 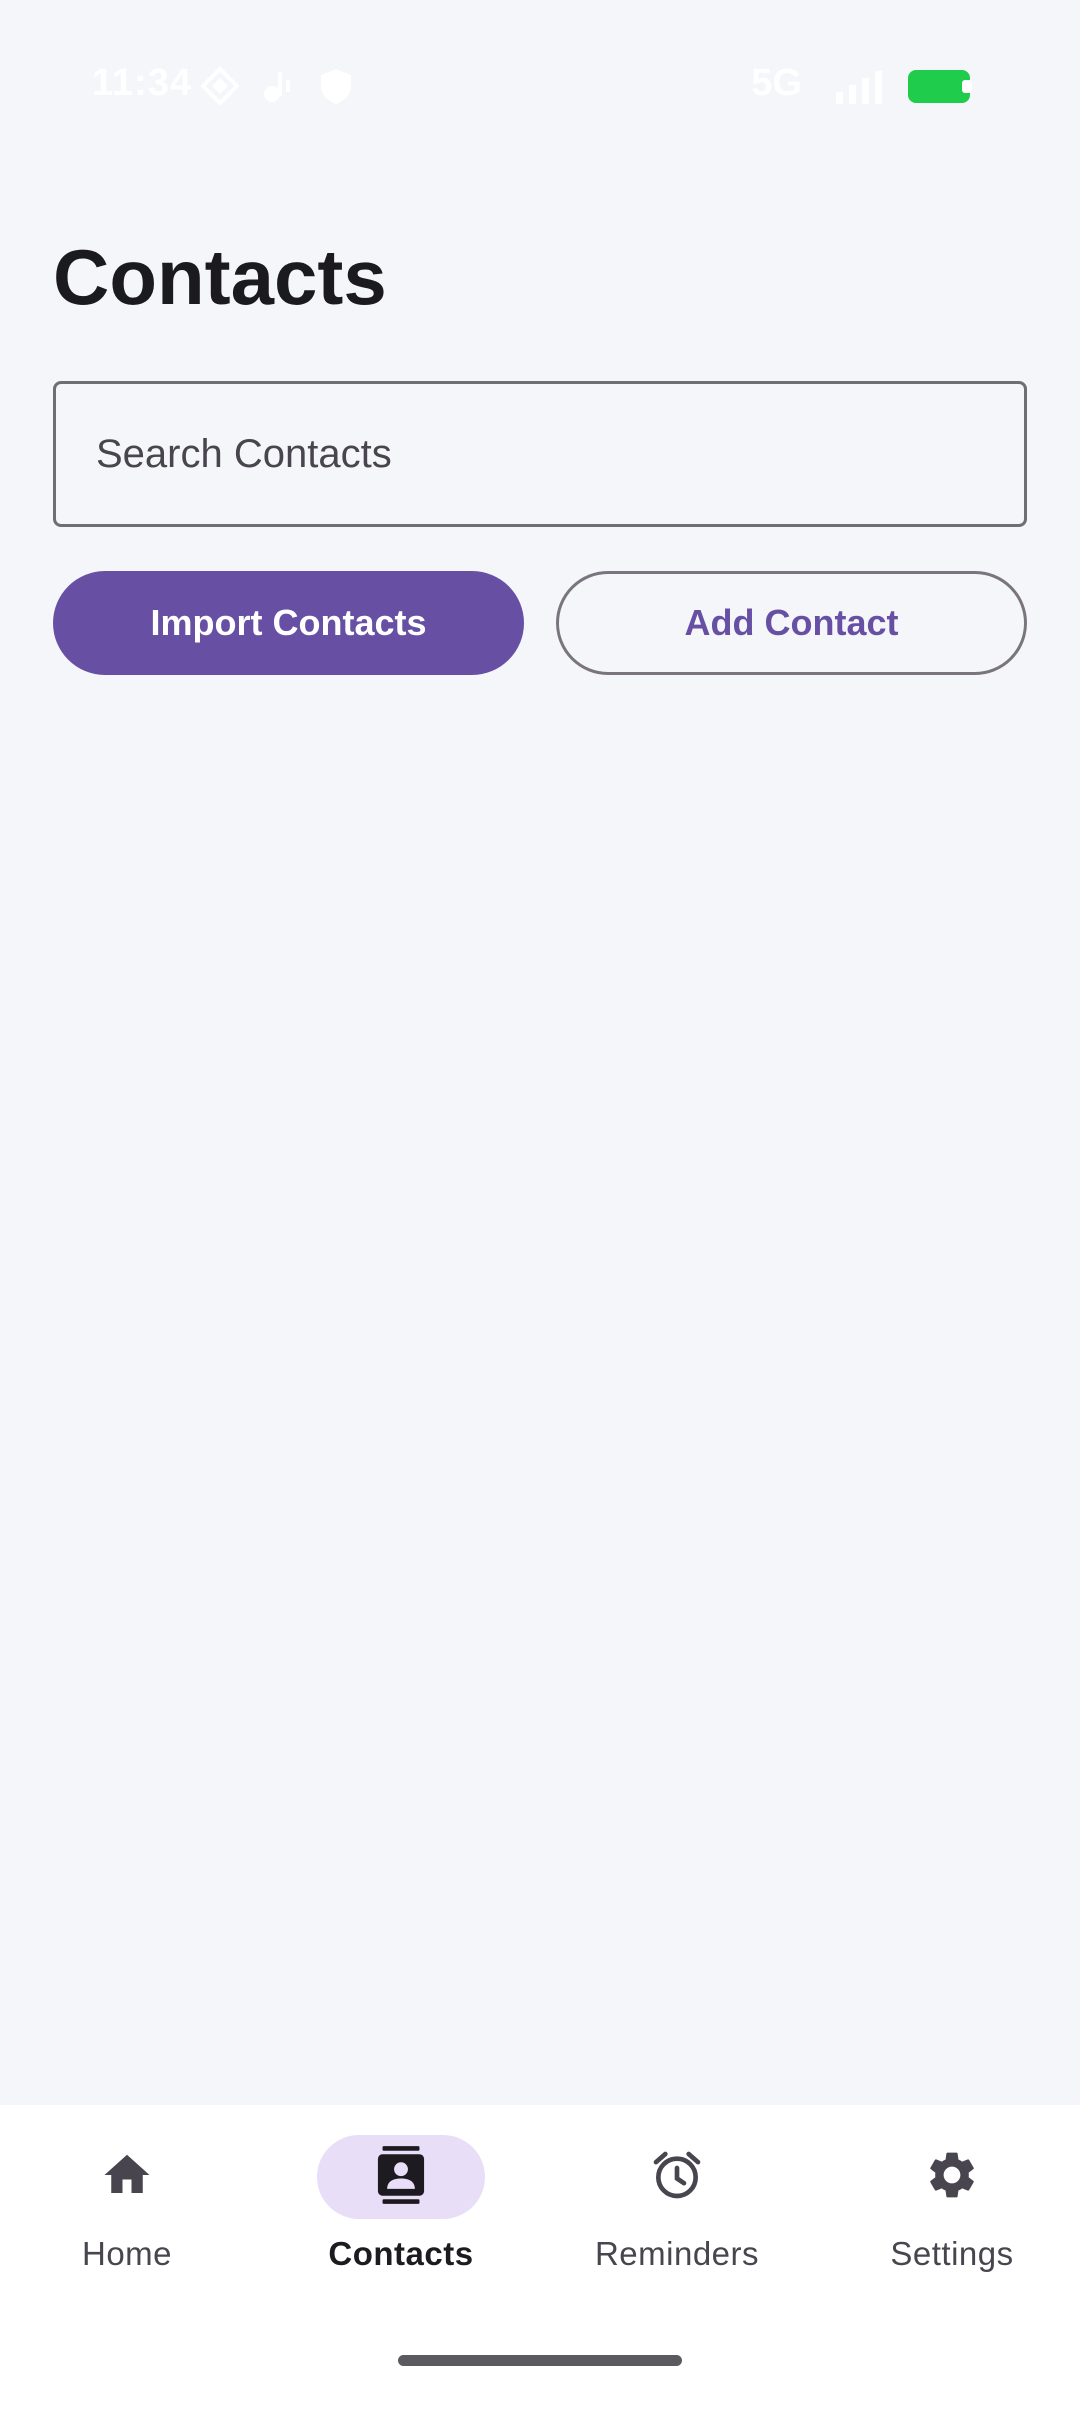 I want to click on gear-icon, so click(x=952, y=2177).